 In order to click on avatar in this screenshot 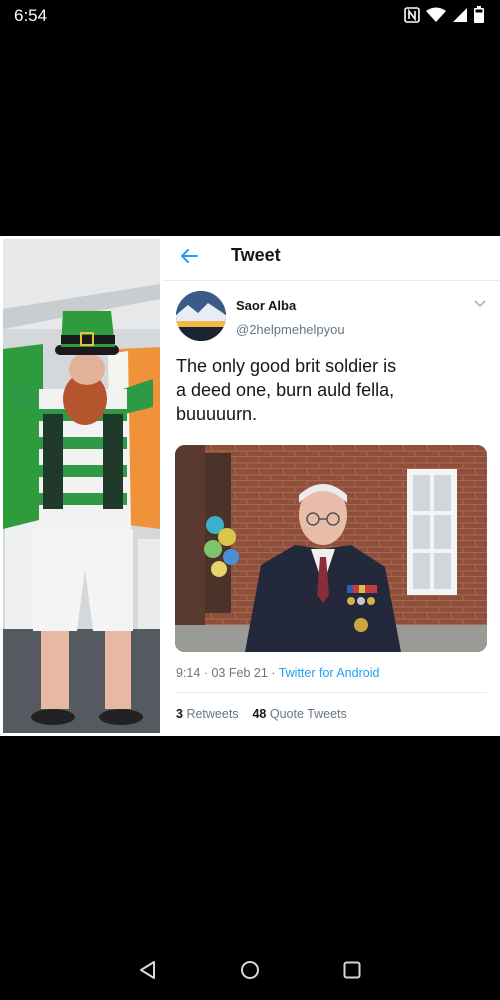, I will do `click(201, 316)`.